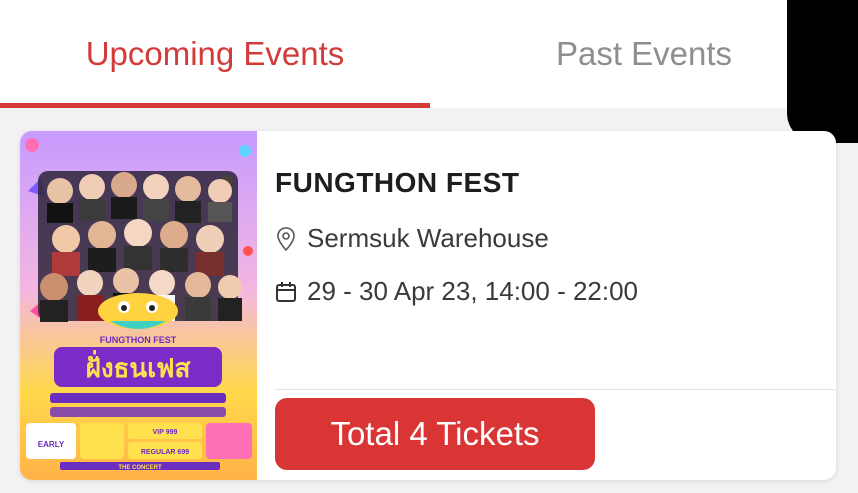 Image resolution: width=858 pixels, height=493 pixels. I want to click on tab-past-label: Past Events, so click(644, 53).